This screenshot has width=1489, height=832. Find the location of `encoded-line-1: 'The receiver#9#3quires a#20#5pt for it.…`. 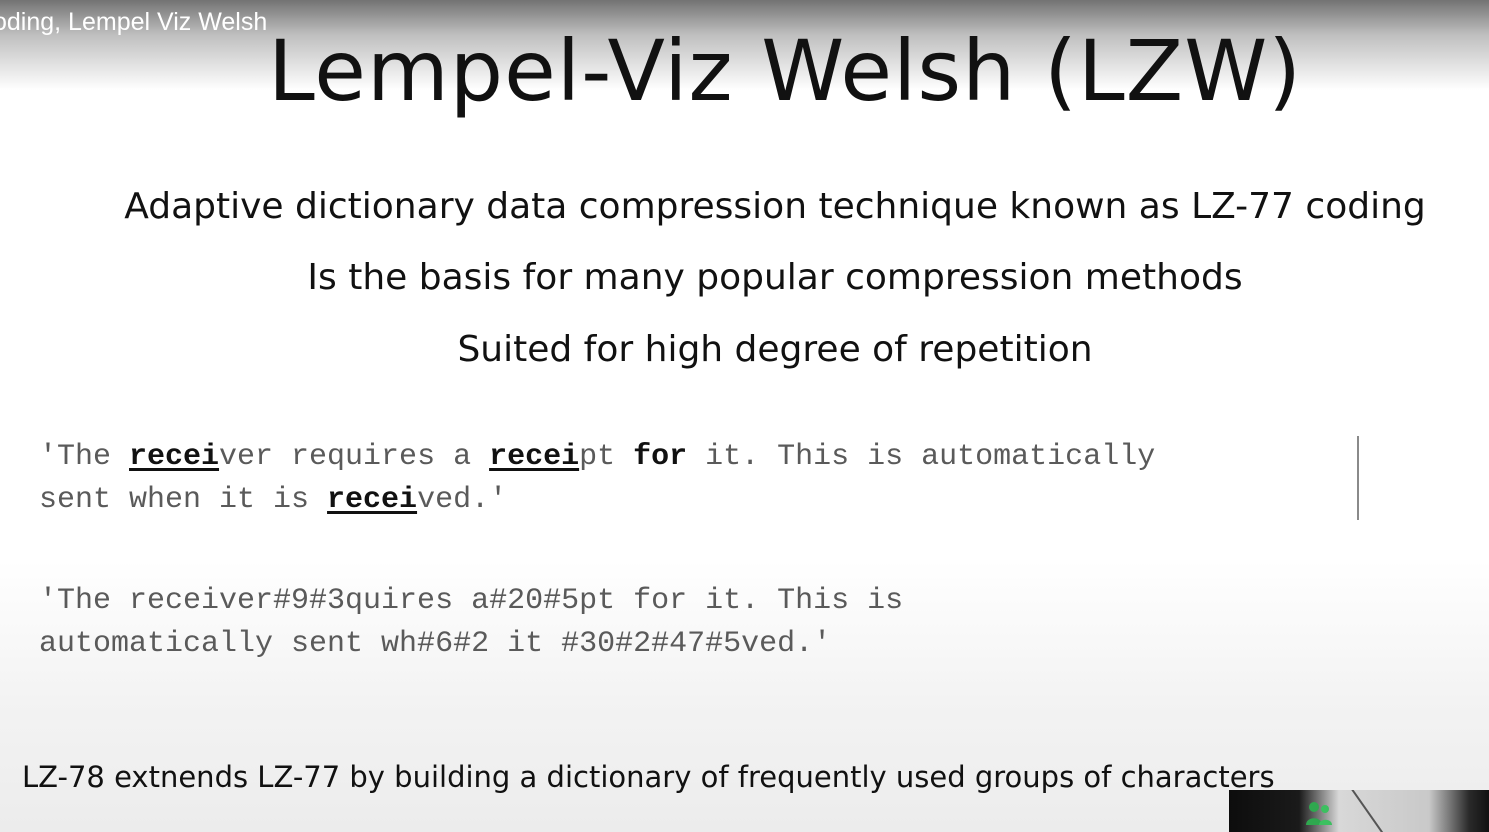

encoded-line-1: 'The receiver#9#3quires a#20#5pt for it.… is located at coordinates (471, 601).